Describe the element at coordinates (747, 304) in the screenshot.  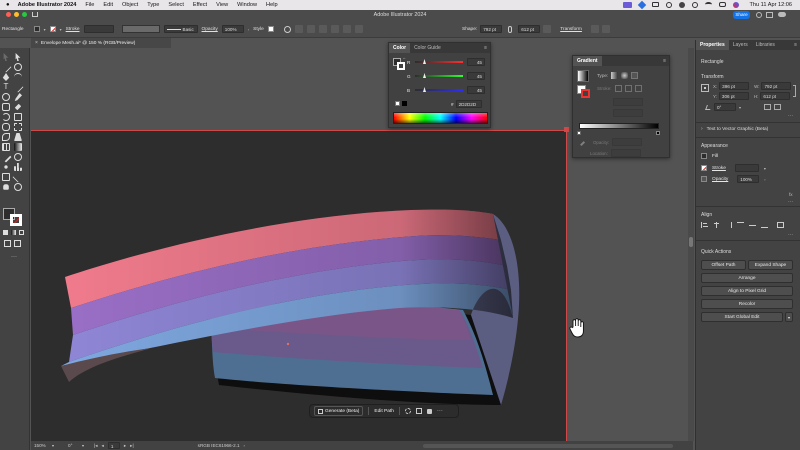
I see `recolor-button: Recolor` at that location.